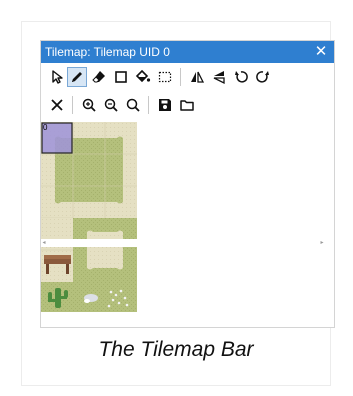 The width and height of the screenshot is (353, 396). What do you see at coordinates (57, 77) in the screenshot?
I see `select-arrow-icon` at bounding box center [57, 77].